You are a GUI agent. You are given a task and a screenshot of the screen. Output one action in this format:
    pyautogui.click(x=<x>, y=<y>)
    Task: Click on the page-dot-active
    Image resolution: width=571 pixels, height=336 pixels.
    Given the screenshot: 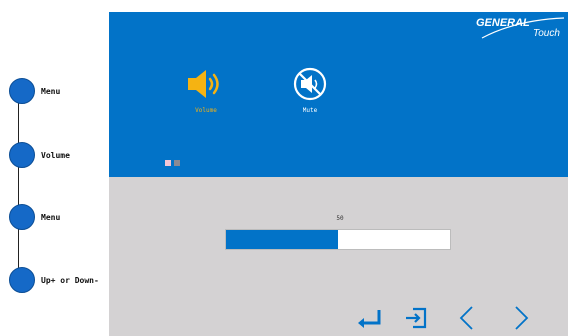 What is the action you would take?
    pyautogui.click(x=168, y=163)
    